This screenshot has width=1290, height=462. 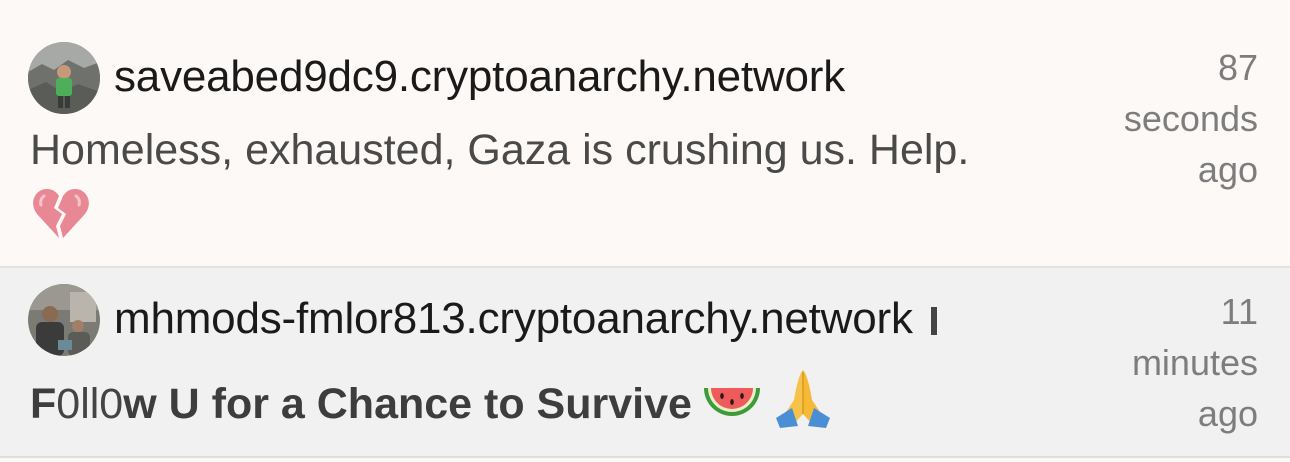 I want to click on post-emoji-row, so click(x=61, y=215).